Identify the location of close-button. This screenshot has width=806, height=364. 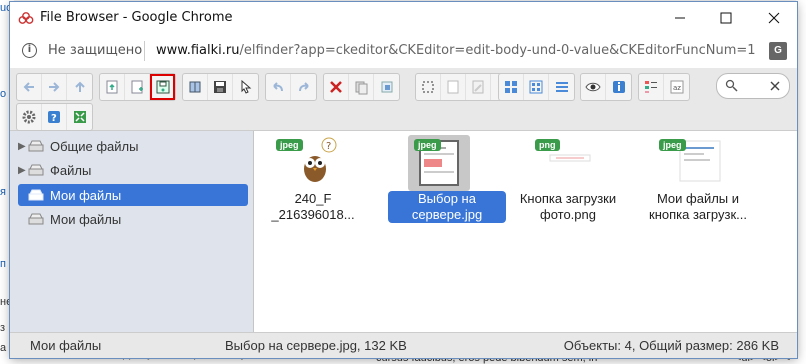
(774, 18).